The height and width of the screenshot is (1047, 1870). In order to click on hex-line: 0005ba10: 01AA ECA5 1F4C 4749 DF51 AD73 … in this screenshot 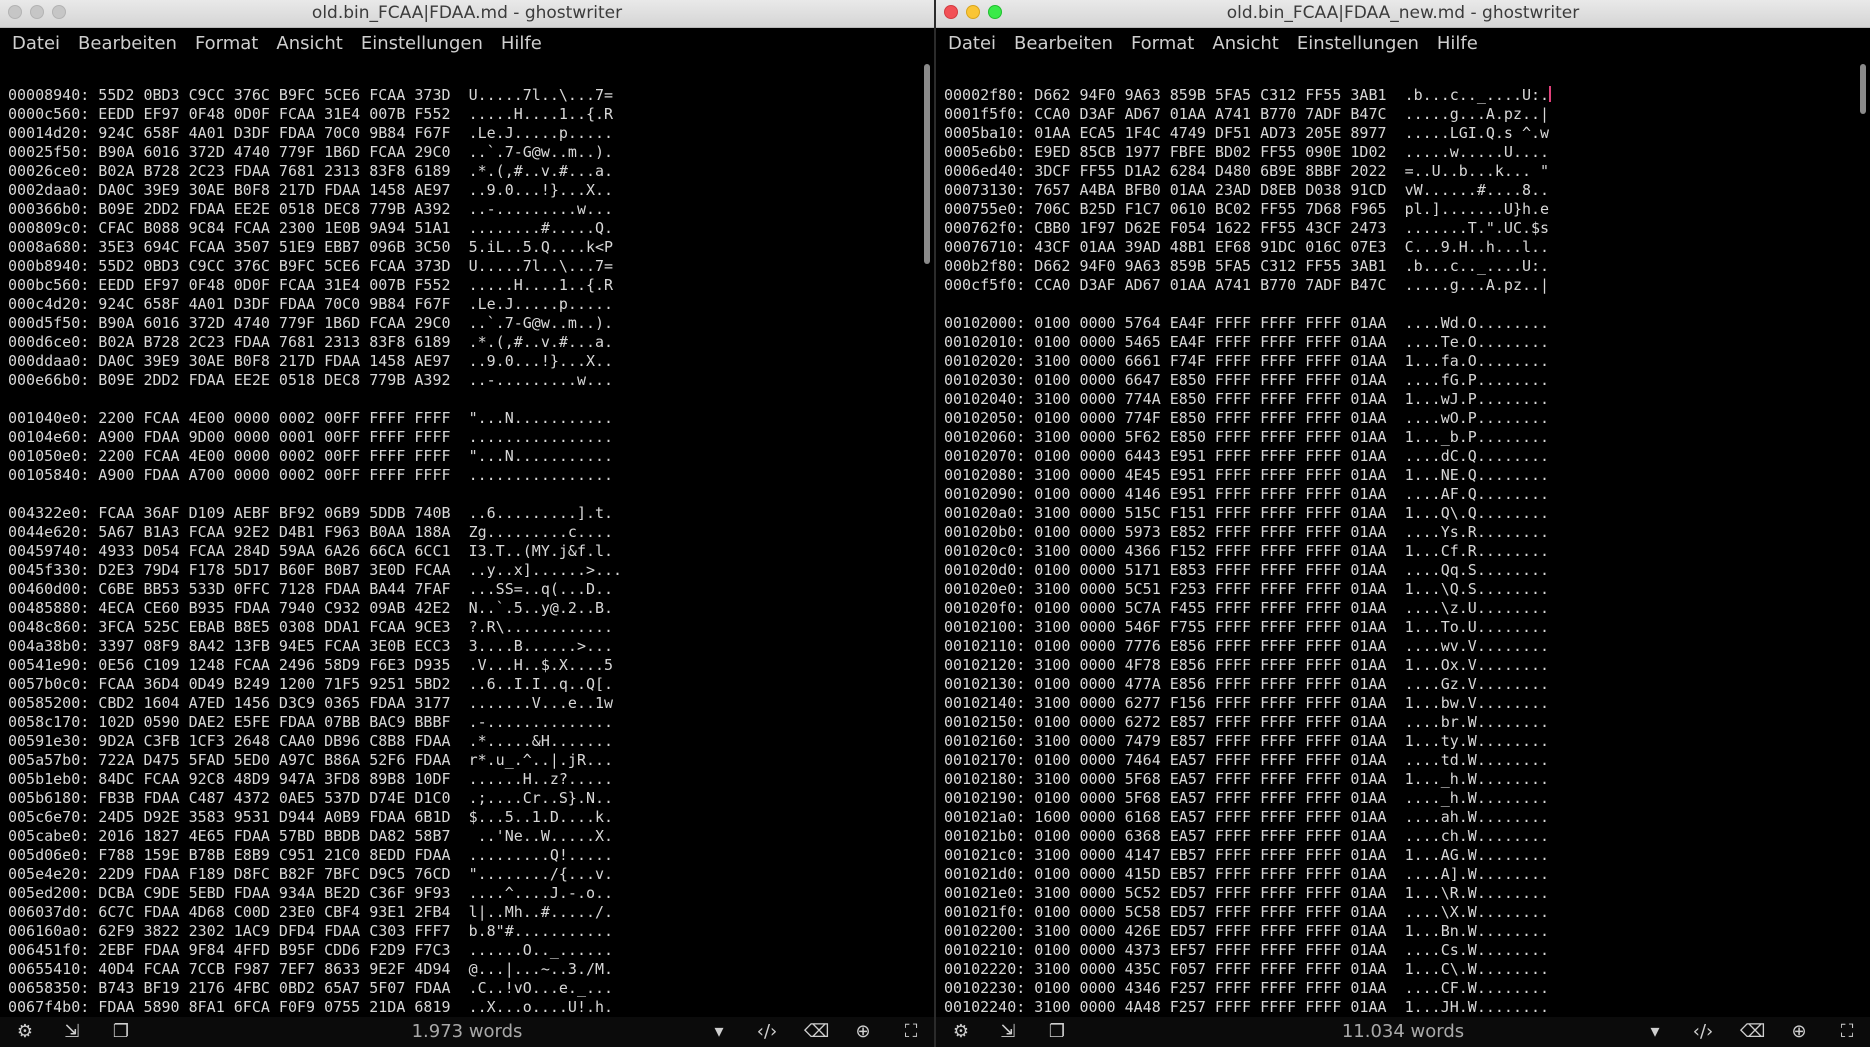, I will do `click(1247, 133)`.